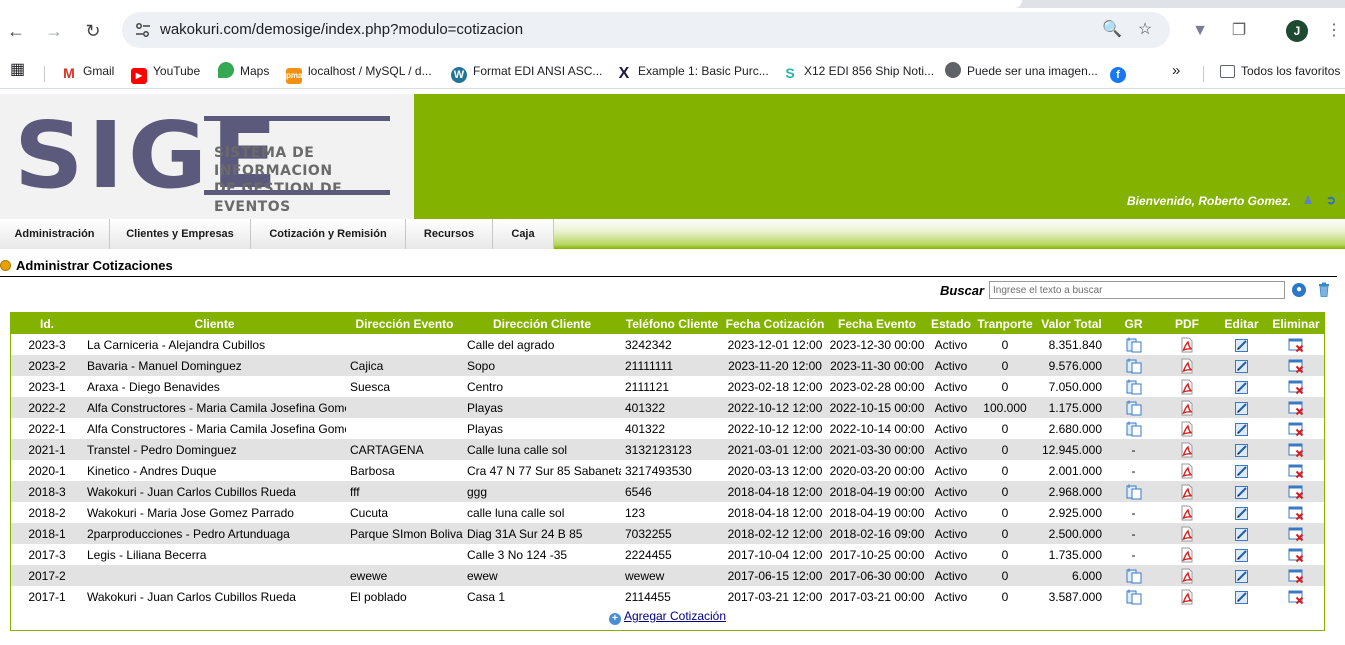  Describe the element at coordinates (511, 4) in the screenshot. I see `active-tab` at that location.